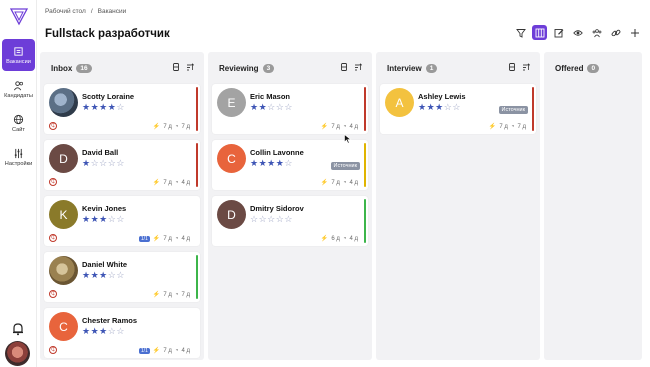  What do you see at coordinates (539, 32) in the screenshot?
I see `board-view-button` at bounding box center [539, 32].